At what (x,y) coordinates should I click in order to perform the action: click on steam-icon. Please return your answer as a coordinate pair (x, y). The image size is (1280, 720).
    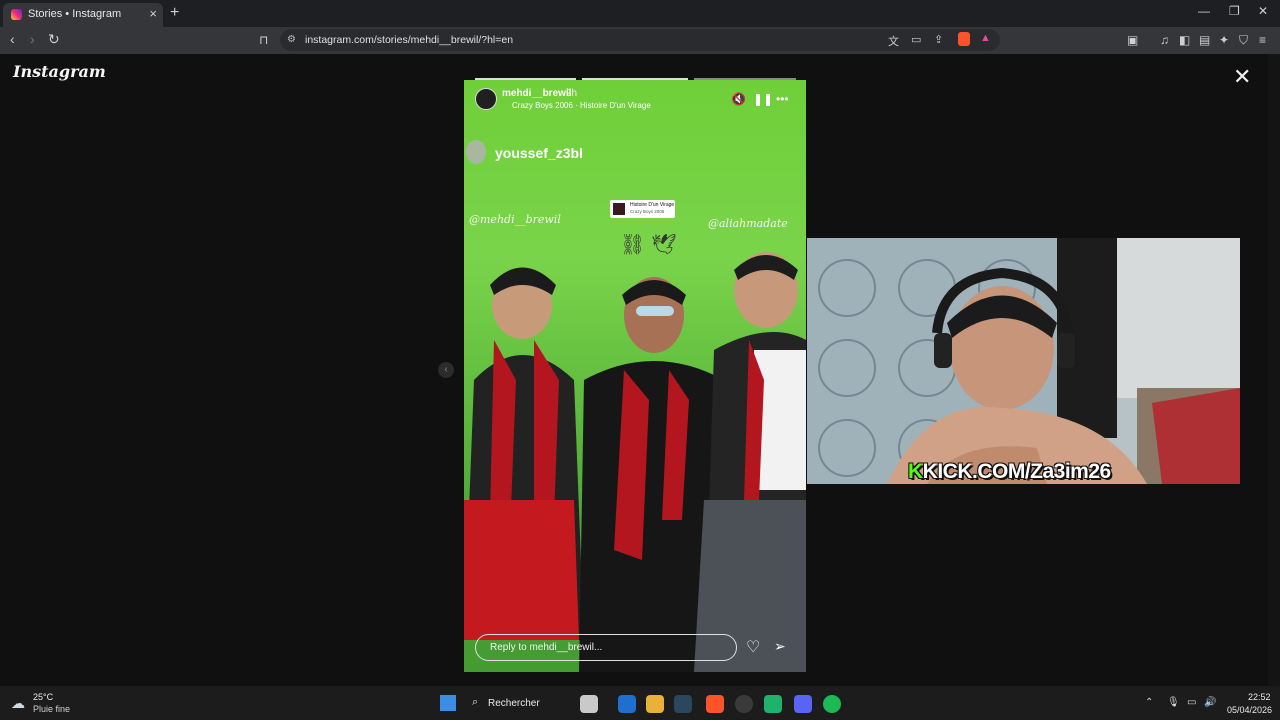
    Looking at the image, I should click on (683, 704).